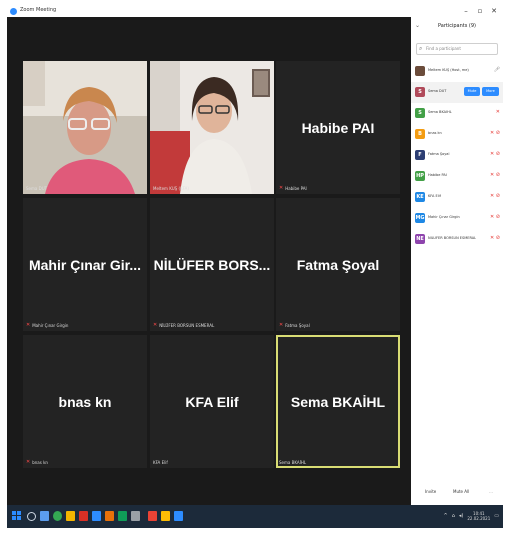 The image size is (509, 534). I want to click on participant-row: F Fatma Şoyal ✕ ⊘, so click(457, 155).